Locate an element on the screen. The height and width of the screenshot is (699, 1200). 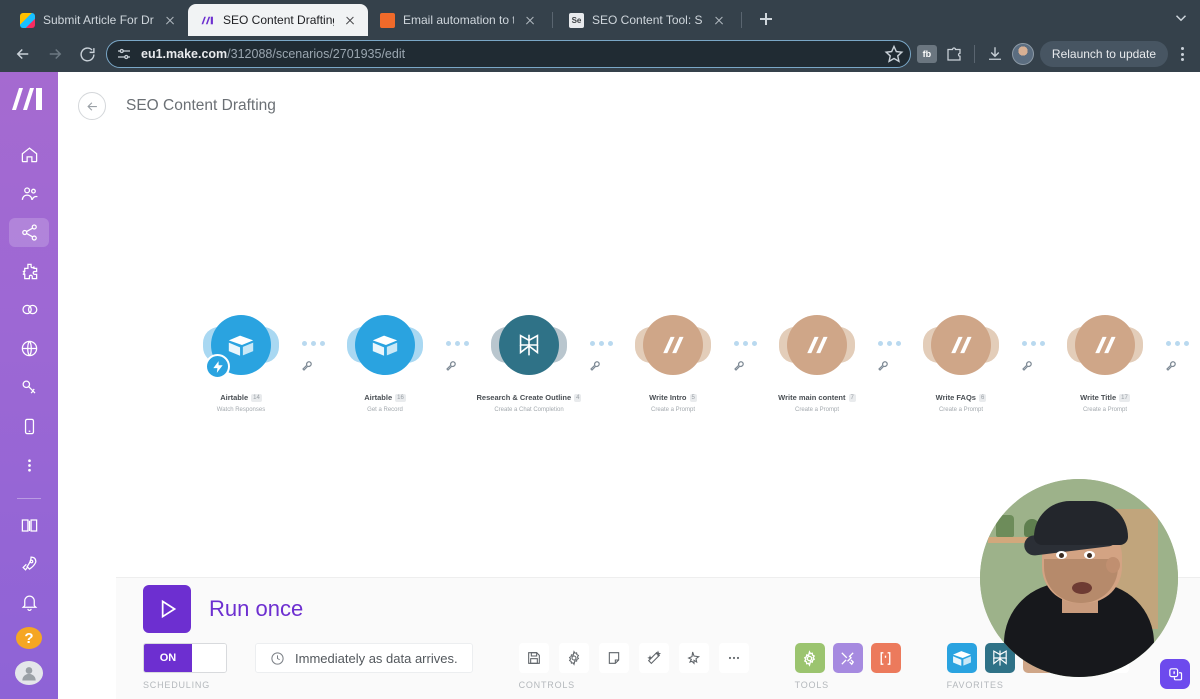
browser-tab-0: Submit Article For Drafting - A is located at coordinates (98, 20).